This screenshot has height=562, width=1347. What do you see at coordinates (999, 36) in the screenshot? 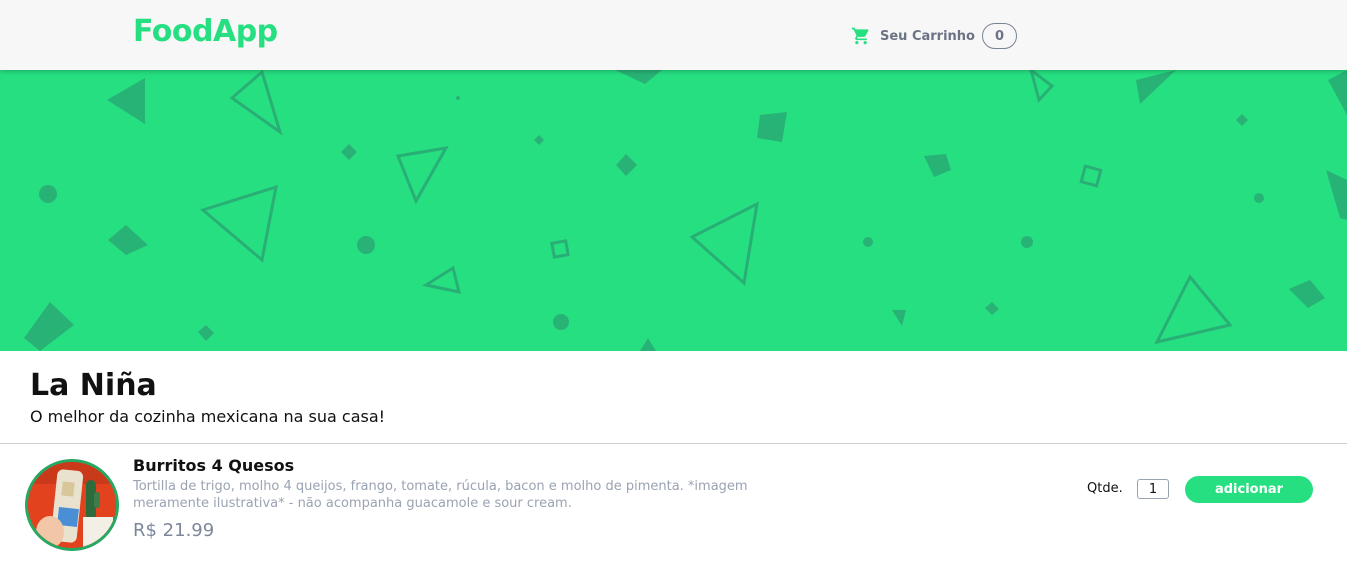
I see `cart-count-badge: 0` at bounding box center [999, 36].